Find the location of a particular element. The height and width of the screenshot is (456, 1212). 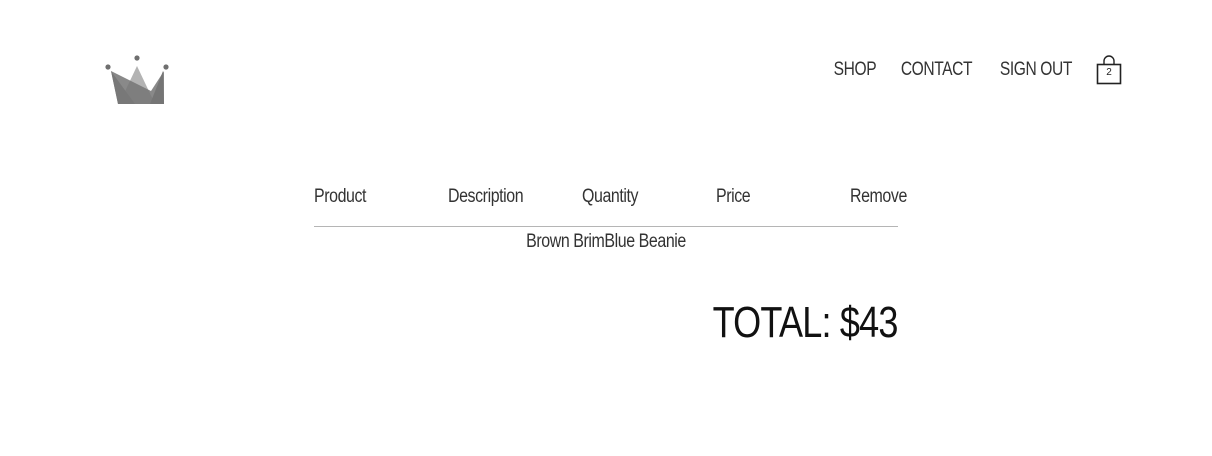

nav-contact-link: CONTACT is located at coordinates (937, 70).